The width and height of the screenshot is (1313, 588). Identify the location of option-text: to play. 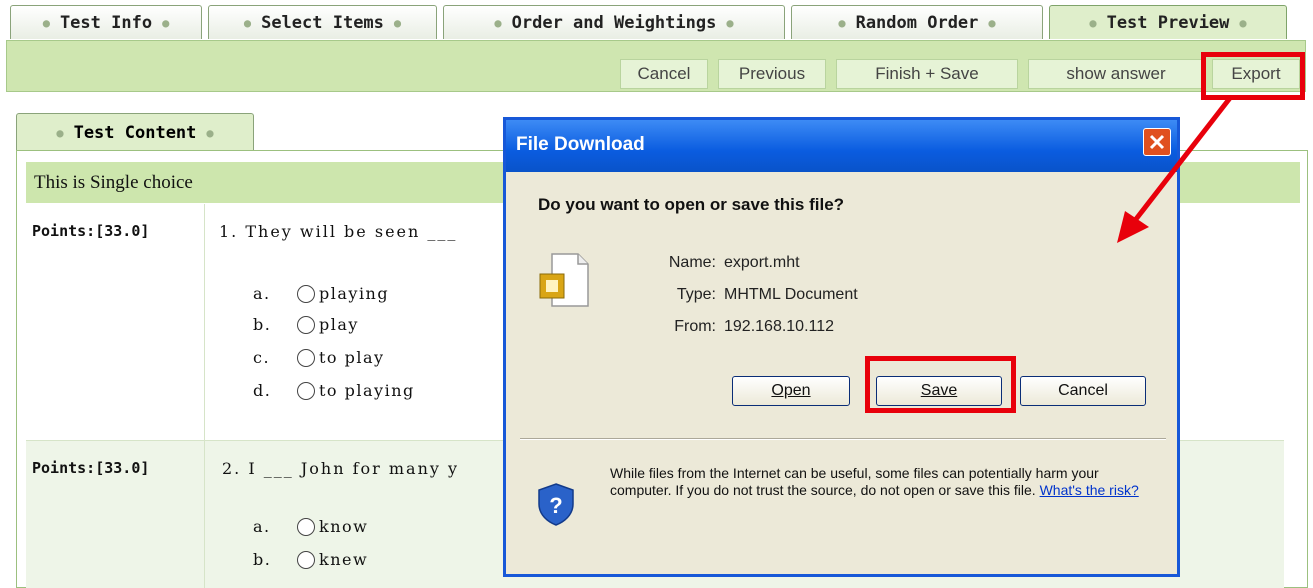
(352, 357).